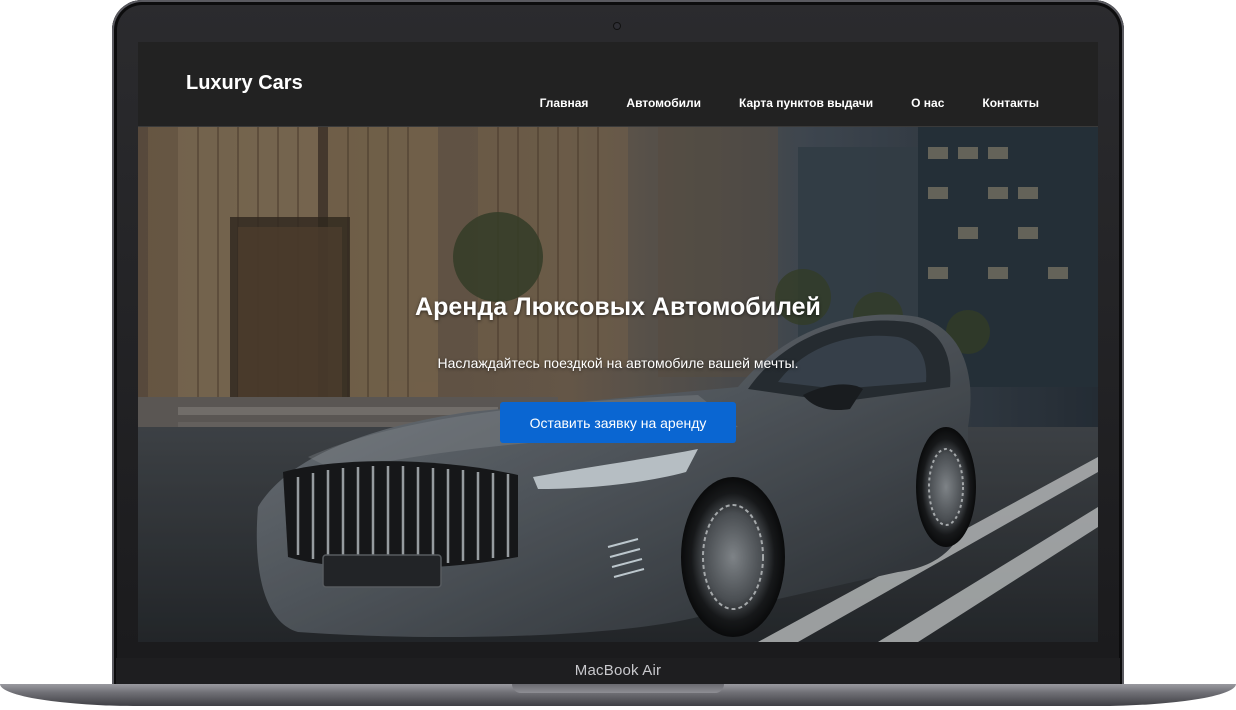 The height and width of the screenshot is (710, 1236). I want to click on hero-title: Аренда Люксовых Автомобилей, so click(618, 307).